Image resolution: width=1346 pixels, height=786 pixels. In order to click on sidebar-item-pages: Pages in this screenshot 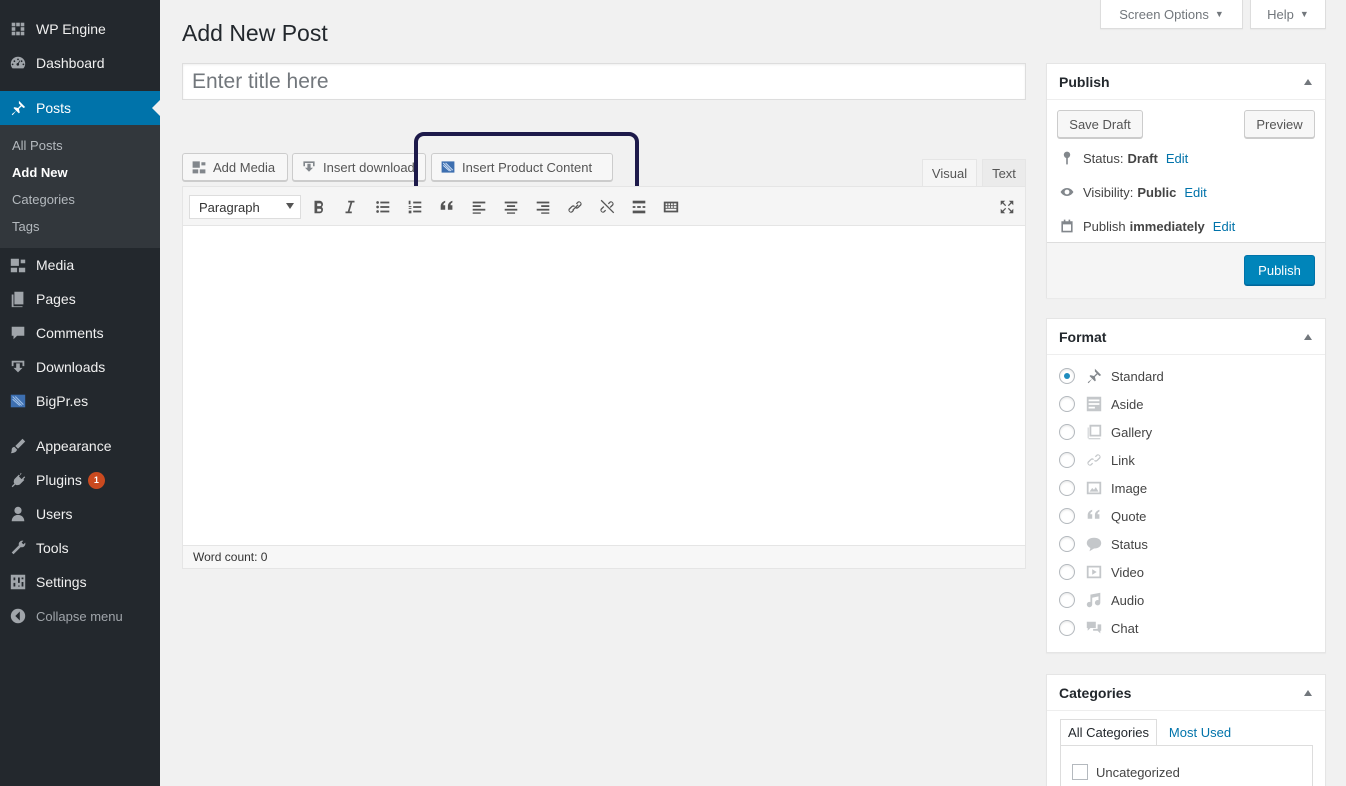, I will do `click(80, 299)`.